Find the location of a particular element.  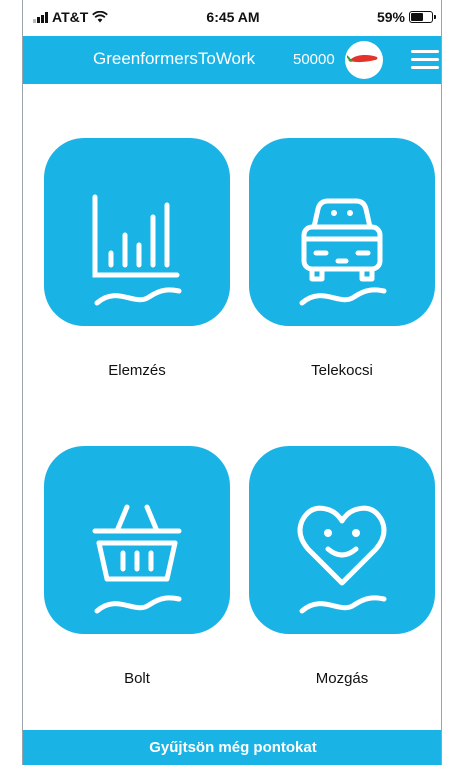

shopping-basket-icon is located at coordinates (137, 559).